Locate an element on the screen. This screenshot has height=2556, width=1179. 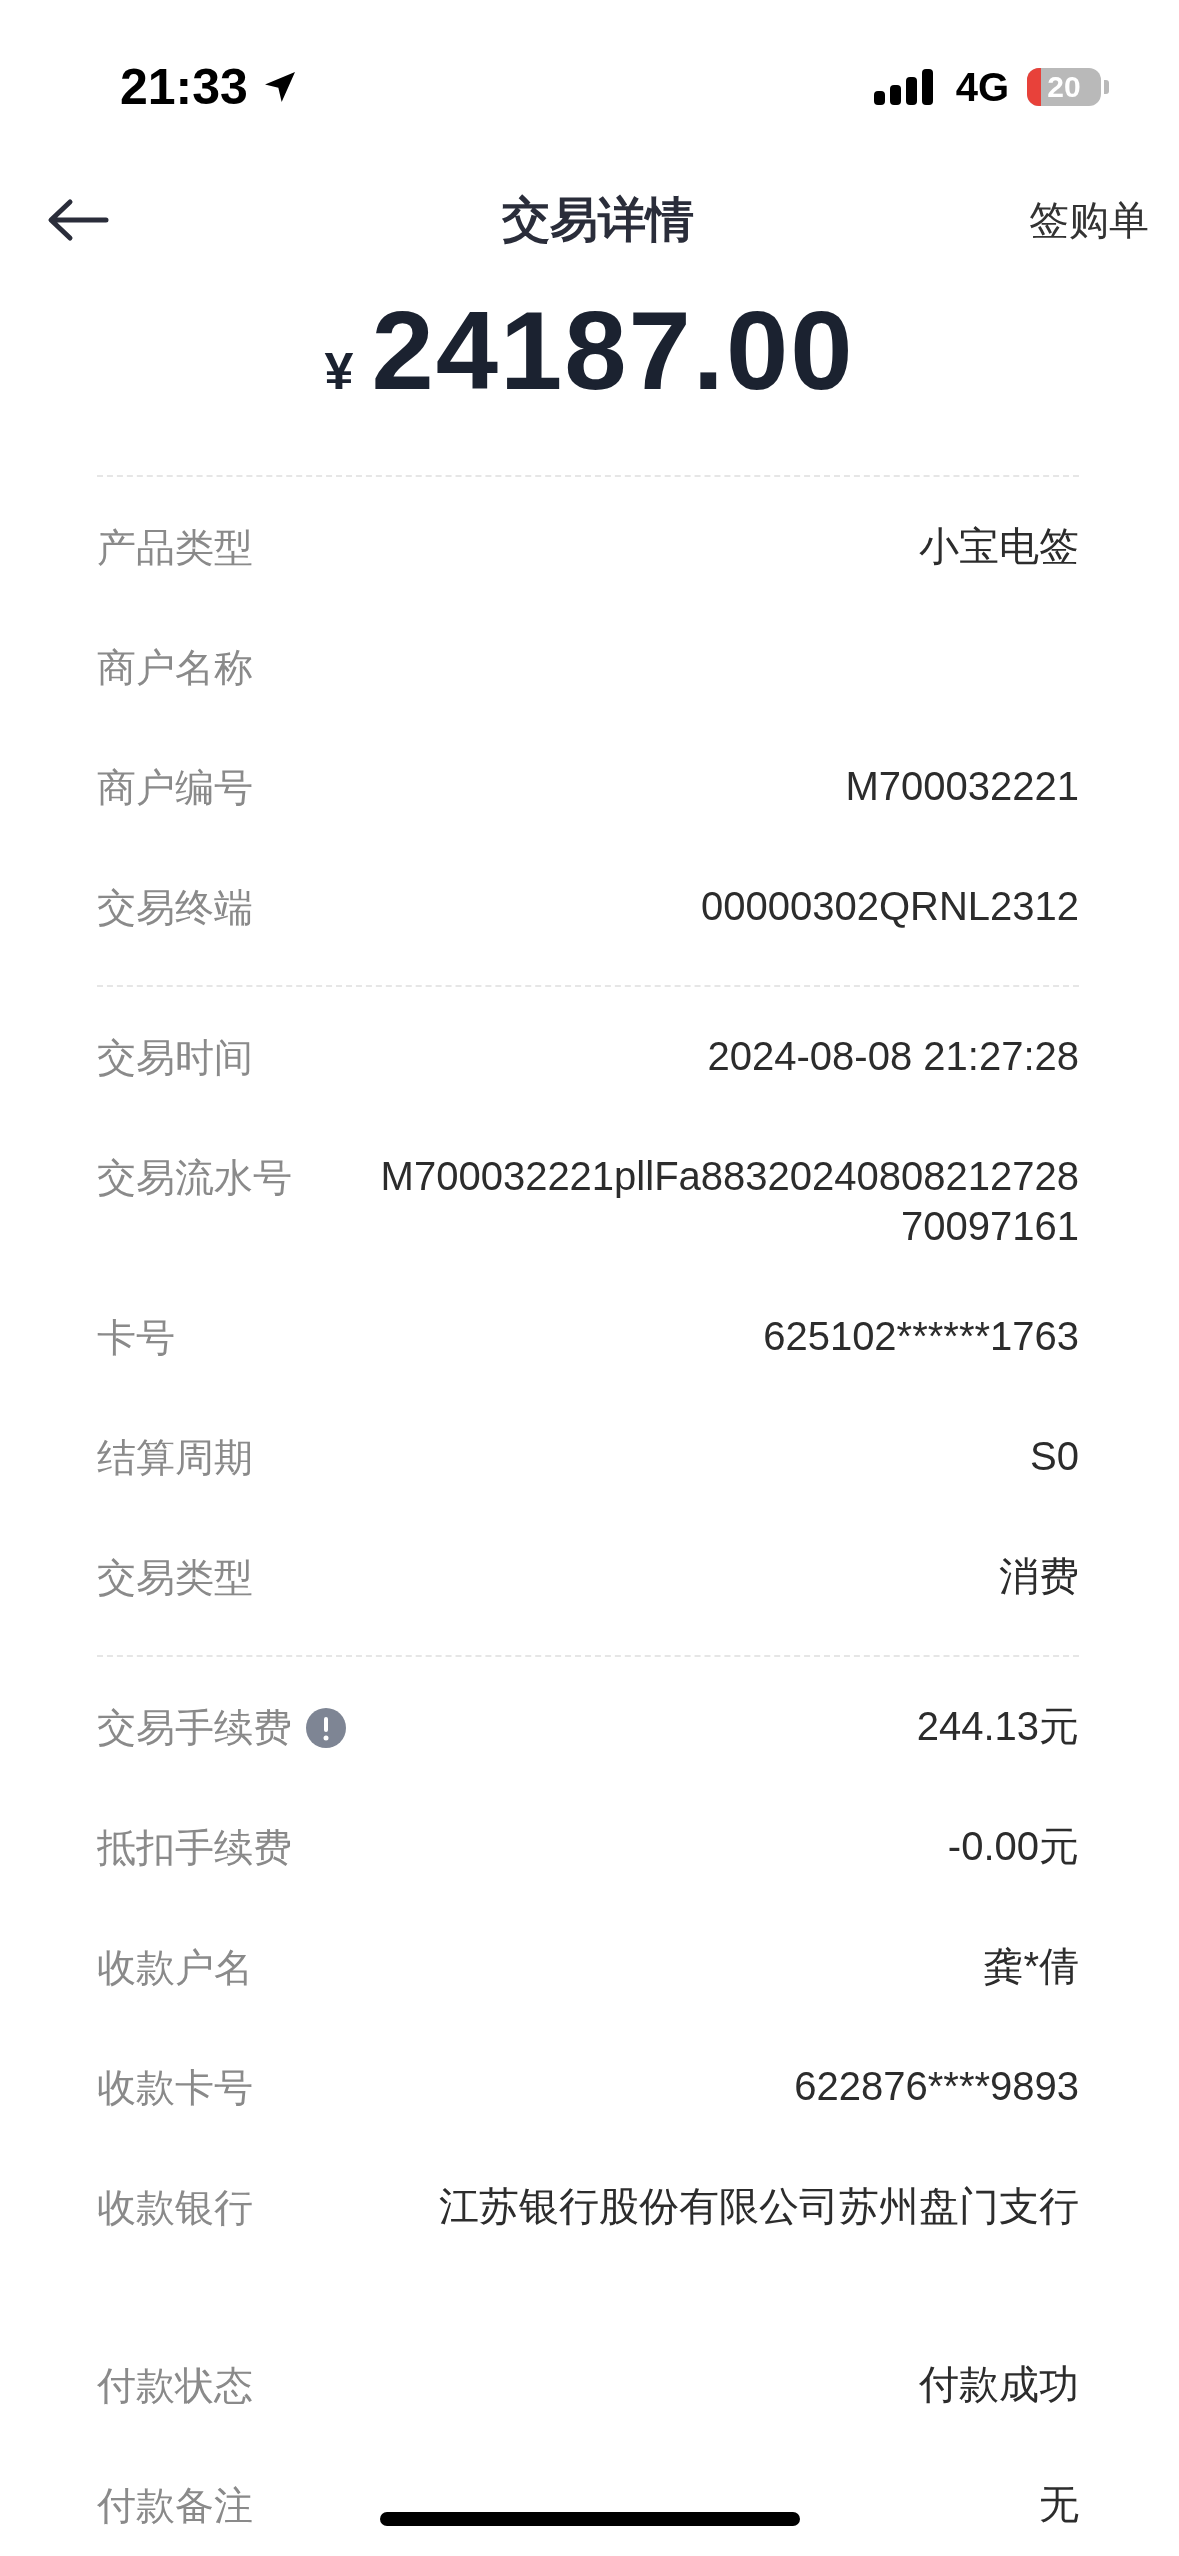
page-title: 交易详情 is located at coordinates (597, 220).